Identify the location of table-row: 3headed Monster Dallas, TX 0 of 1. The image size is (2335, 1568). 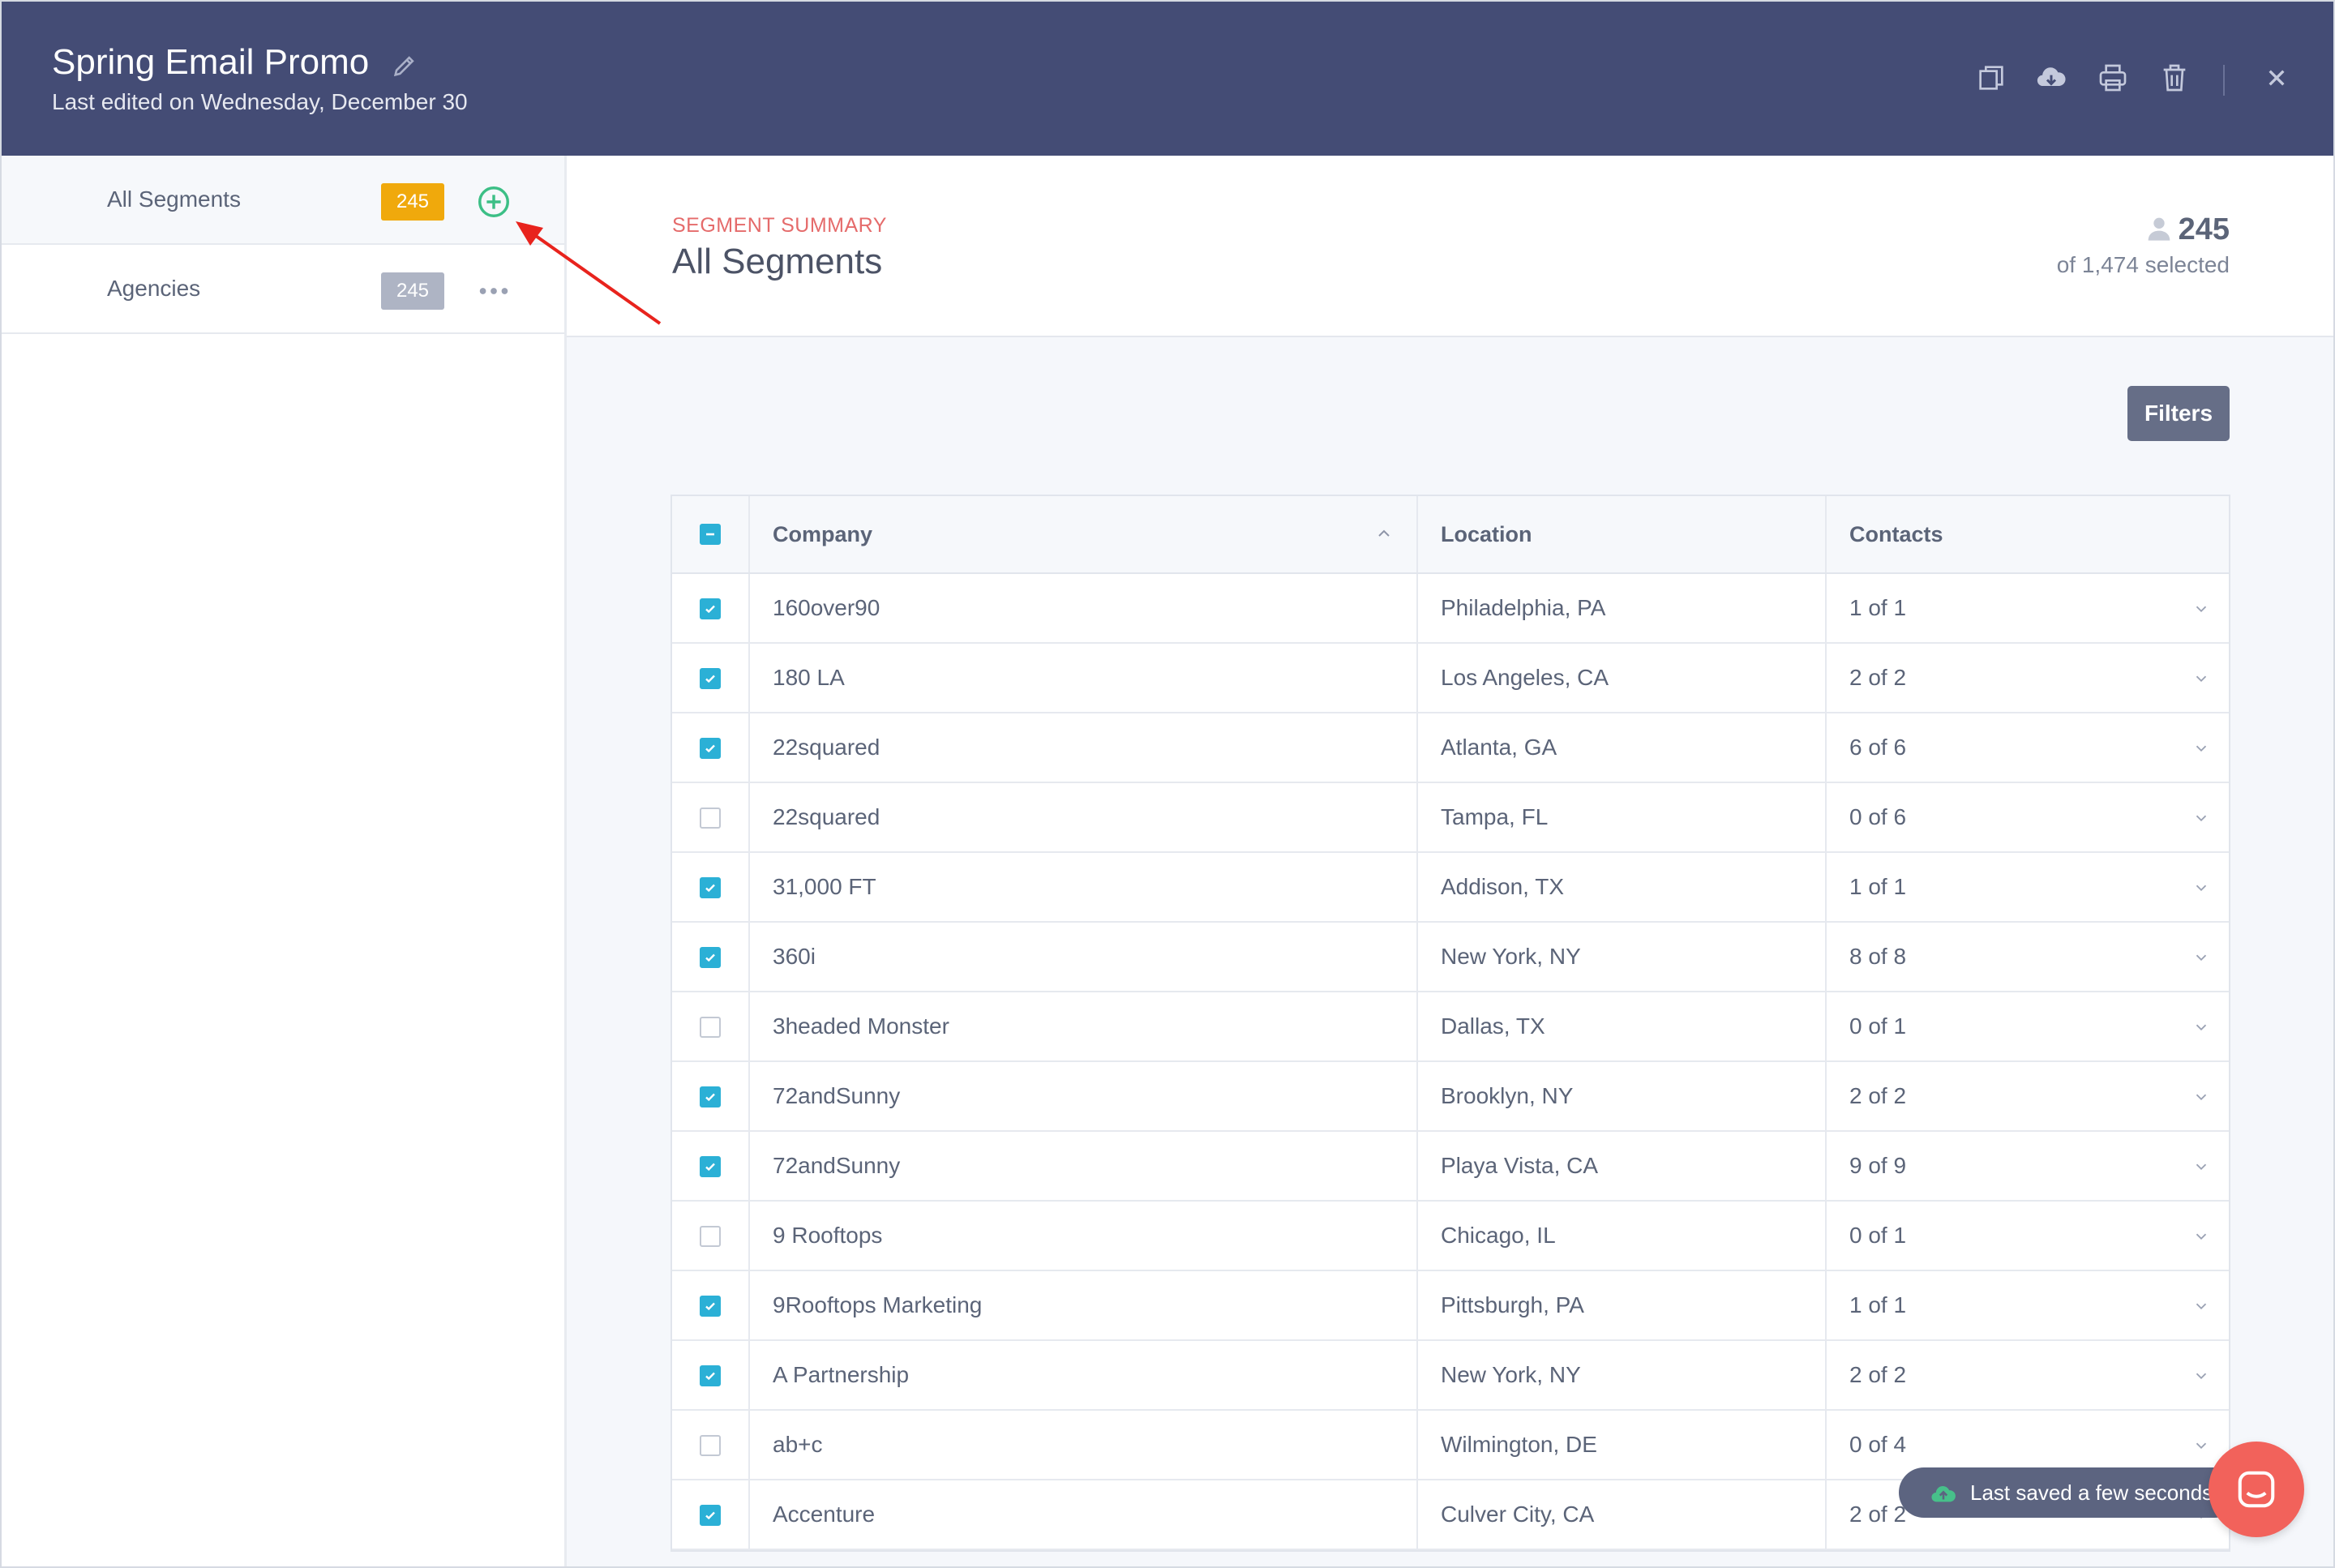
(1450, 1027).